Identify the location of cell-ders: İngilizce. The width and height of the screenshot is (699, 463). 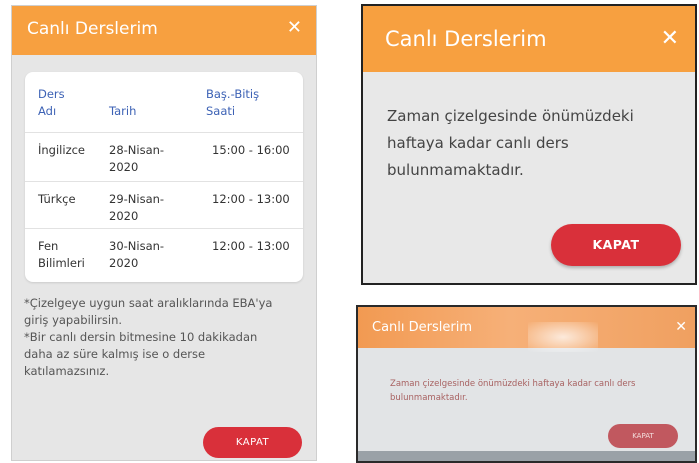
(61, 150).